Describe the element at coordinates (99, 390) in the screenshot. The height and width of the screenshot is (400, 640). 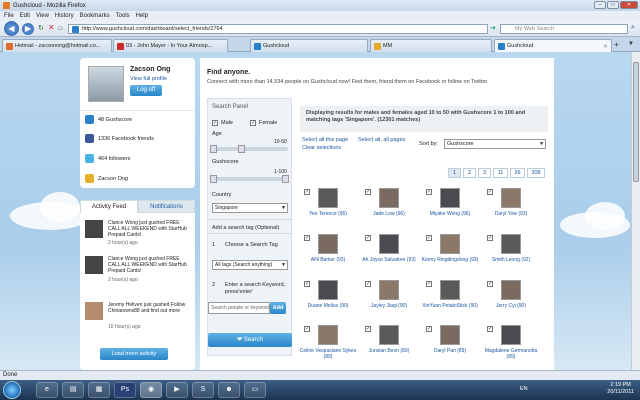
I see `app-icon: ▦` at that location.